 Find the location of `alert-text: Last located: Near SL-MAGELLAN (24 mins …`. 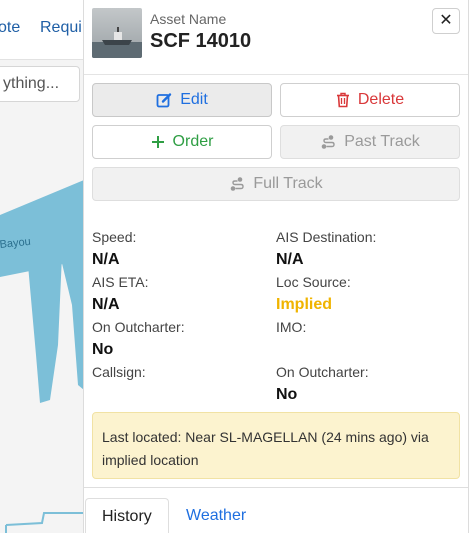

alert-text: Last located: Near SL-MAGELLAN (24 mins … is located at coordinates (265, 448).